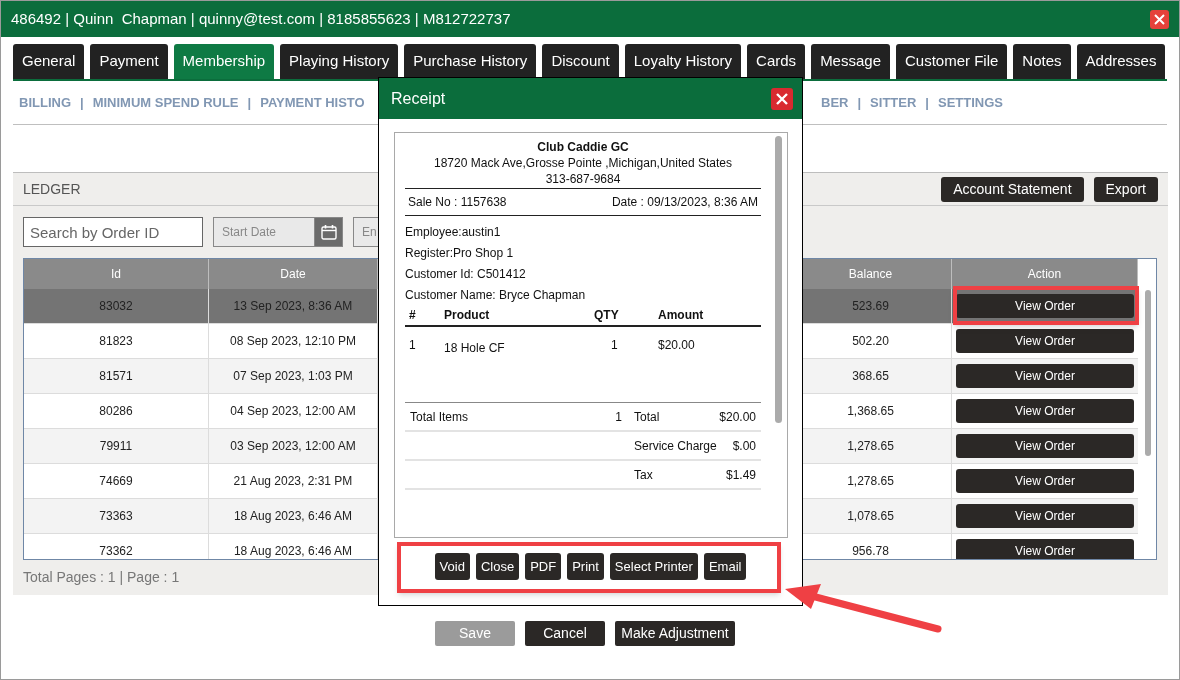  I want to click on receipt-column-header: Amount, so click(681, 315).